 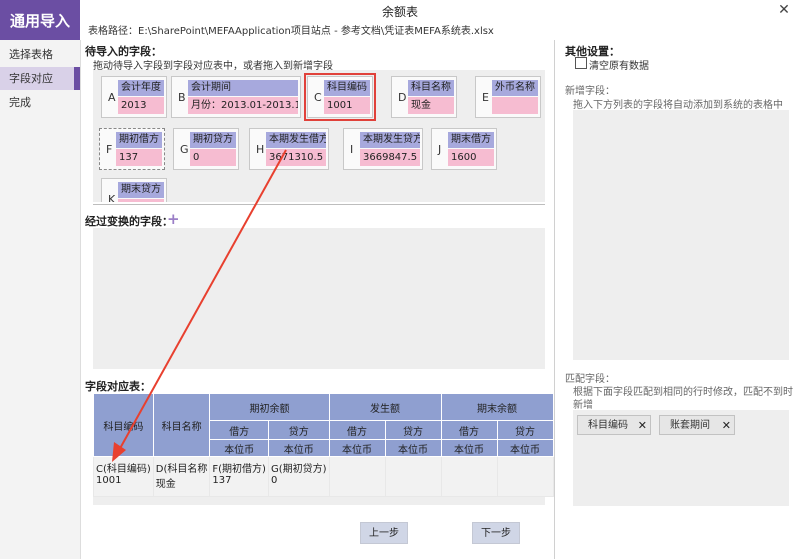 What do you see at coordinates (109, 149) in the screenshot?
I see `field-letter: F` at bounding box center [109, 149].